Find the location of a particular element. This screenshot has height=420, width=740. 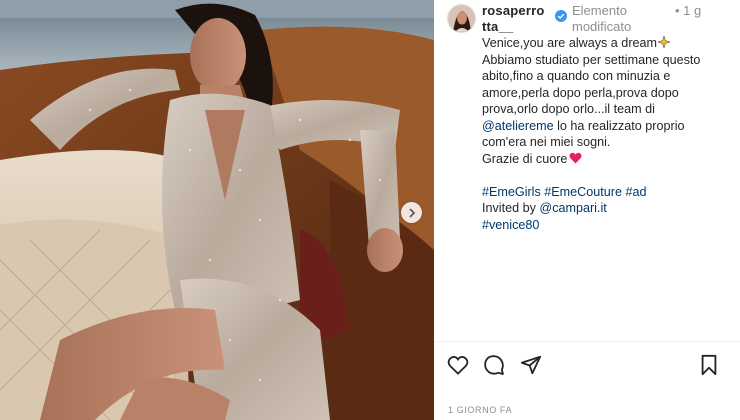

comment-icon is located at coordinates (494, 365).